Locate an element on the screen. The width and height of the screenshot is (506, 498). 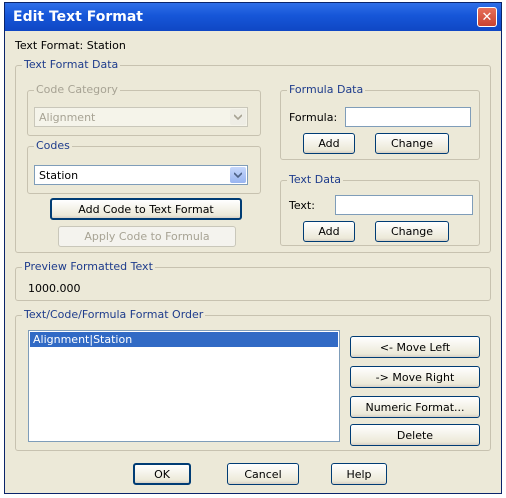
format-order-legend: Text/Code/Formula Format Order is located at coordinates (114, 314).